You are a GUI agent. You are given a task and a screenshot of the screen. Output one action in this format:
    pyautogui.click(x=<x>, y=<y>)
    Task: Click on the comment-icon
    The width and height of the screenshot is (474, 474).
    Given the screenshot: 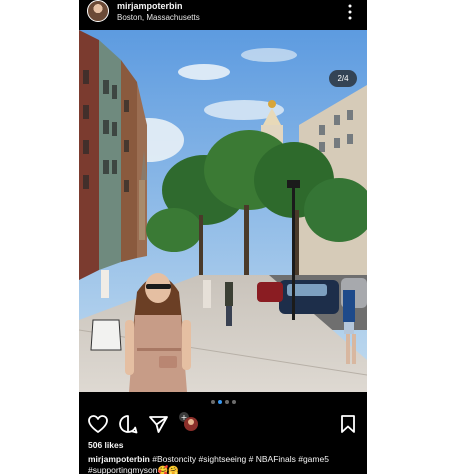 What is the action you would take?
    pyautogui.click(x=128, y=424)
    